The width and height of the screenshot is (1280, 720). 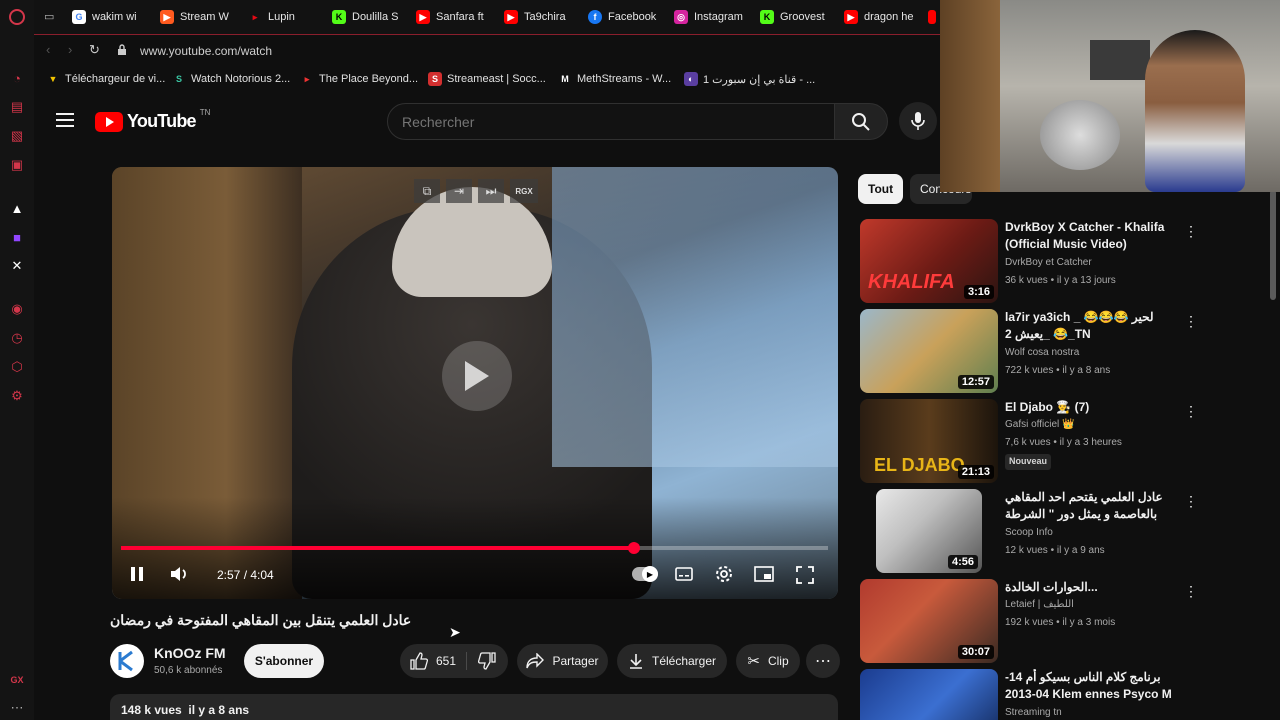 What do you see at coordinates (524, 191) in the screenshot?
I see `rgx-button: RGX` at bounding box center [524, 191].